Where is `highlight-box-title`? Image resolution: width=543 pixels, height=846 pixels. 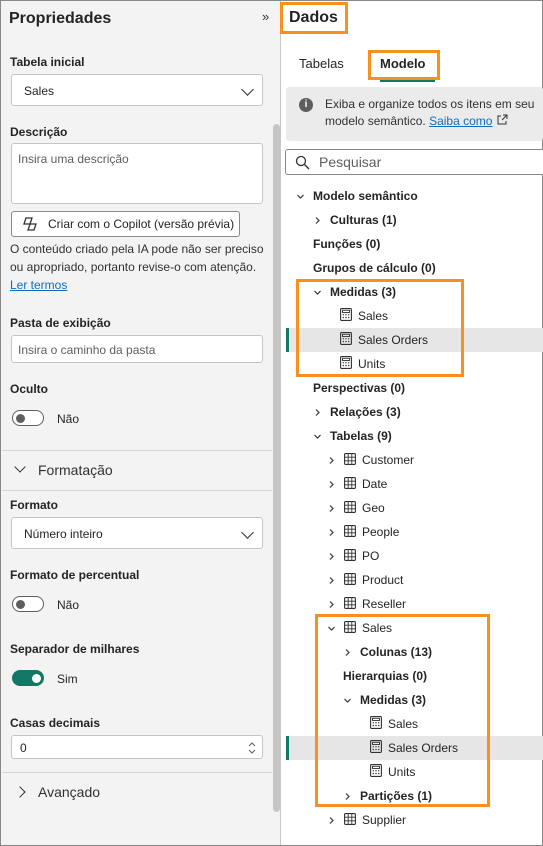
highlight-box-title is located at coordinates (314, 18).